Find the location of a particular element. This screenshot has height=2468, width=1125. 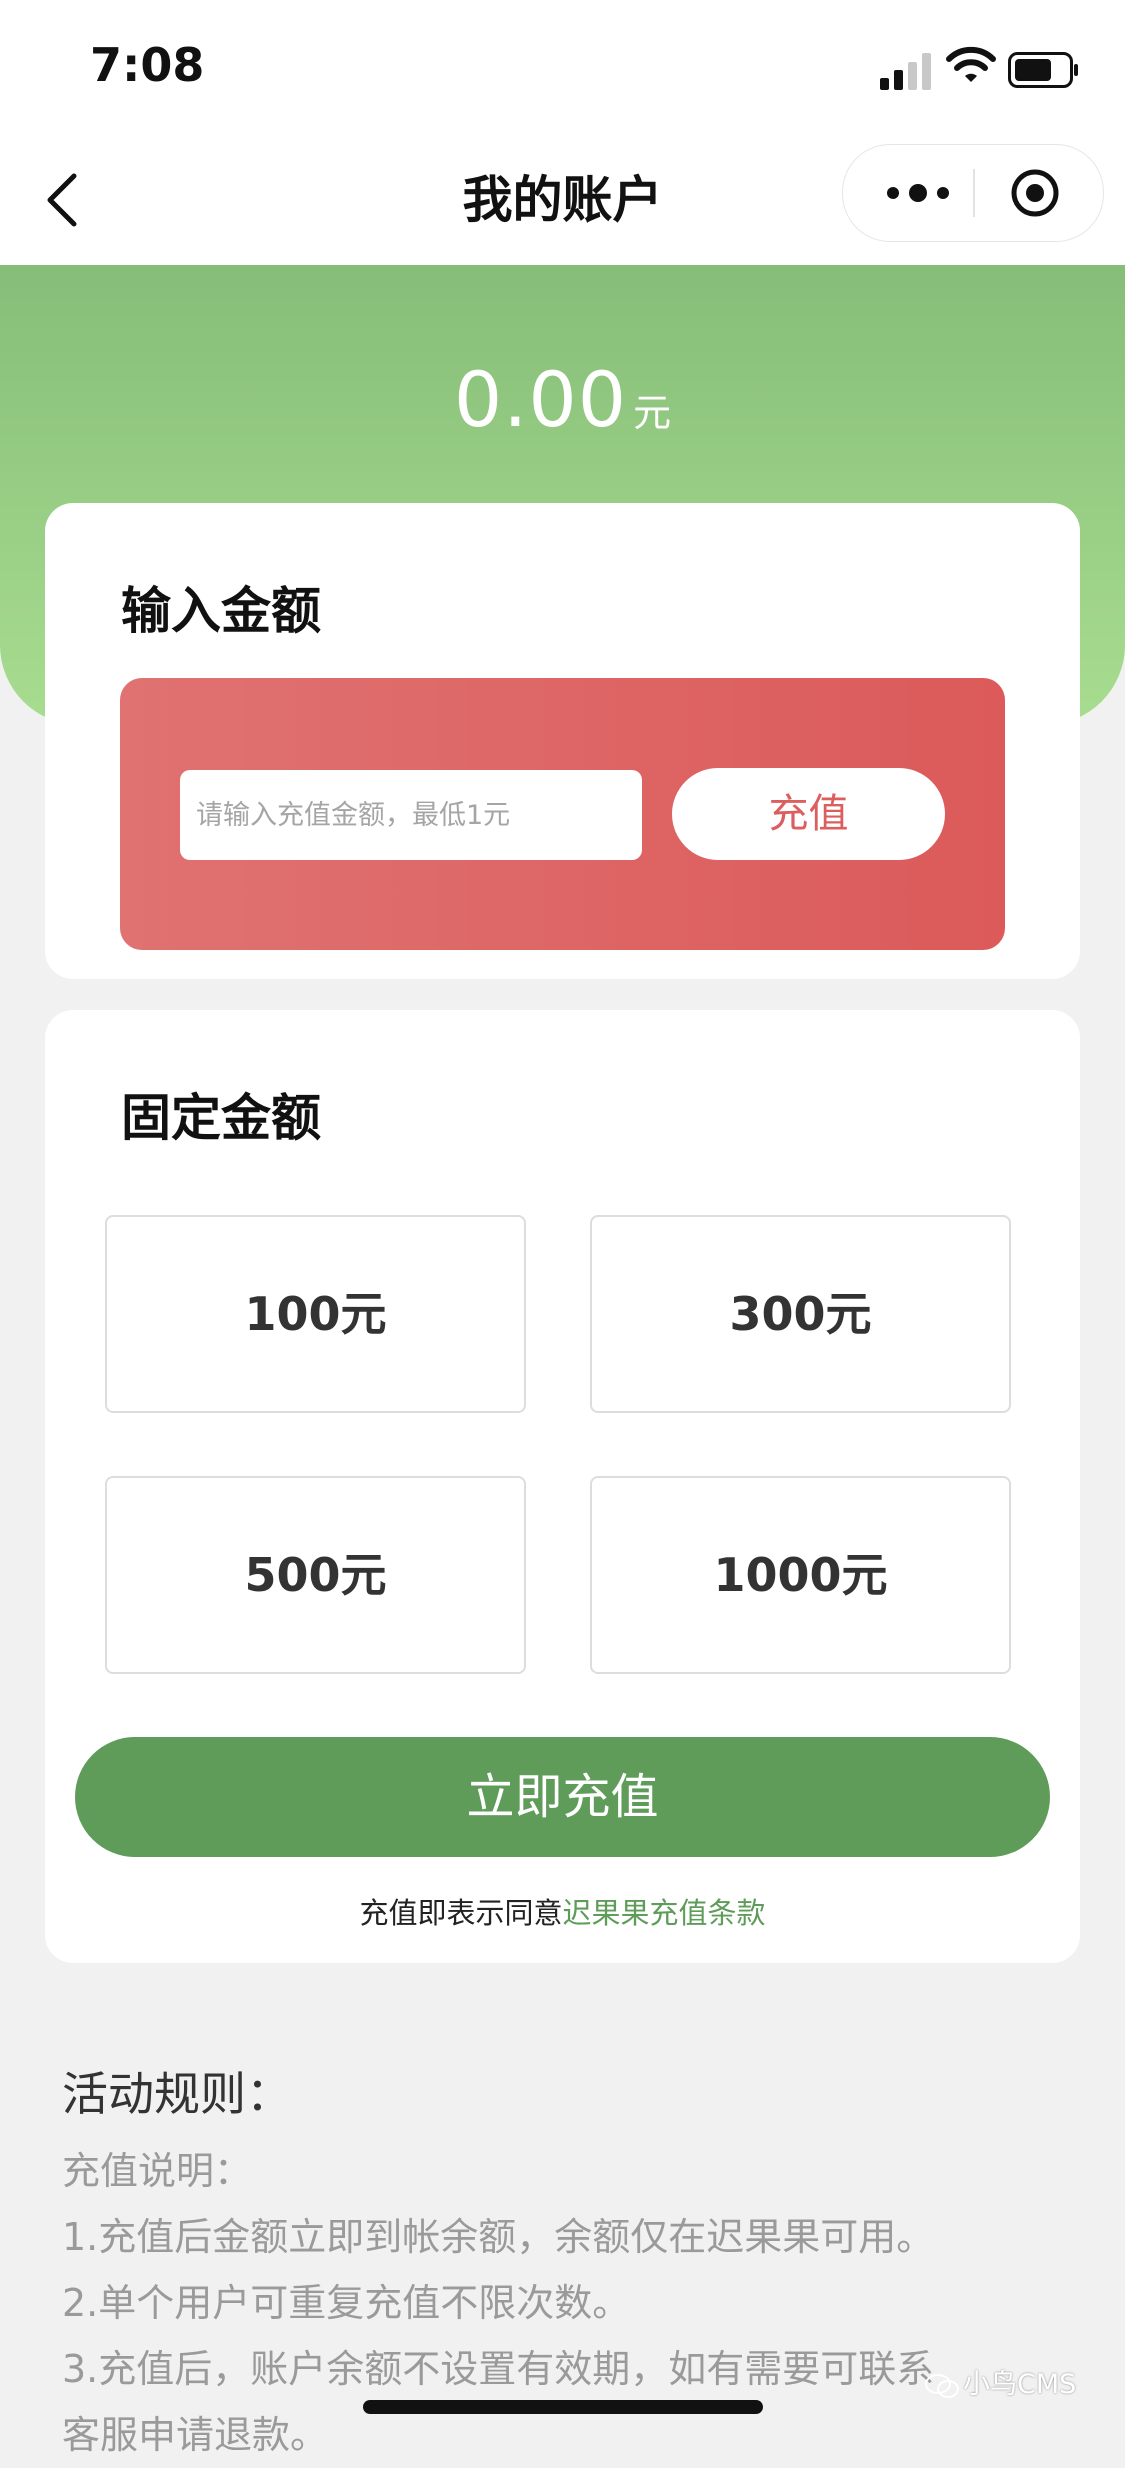

balance-amount: 0.00 is located at coordinates (540, 399).